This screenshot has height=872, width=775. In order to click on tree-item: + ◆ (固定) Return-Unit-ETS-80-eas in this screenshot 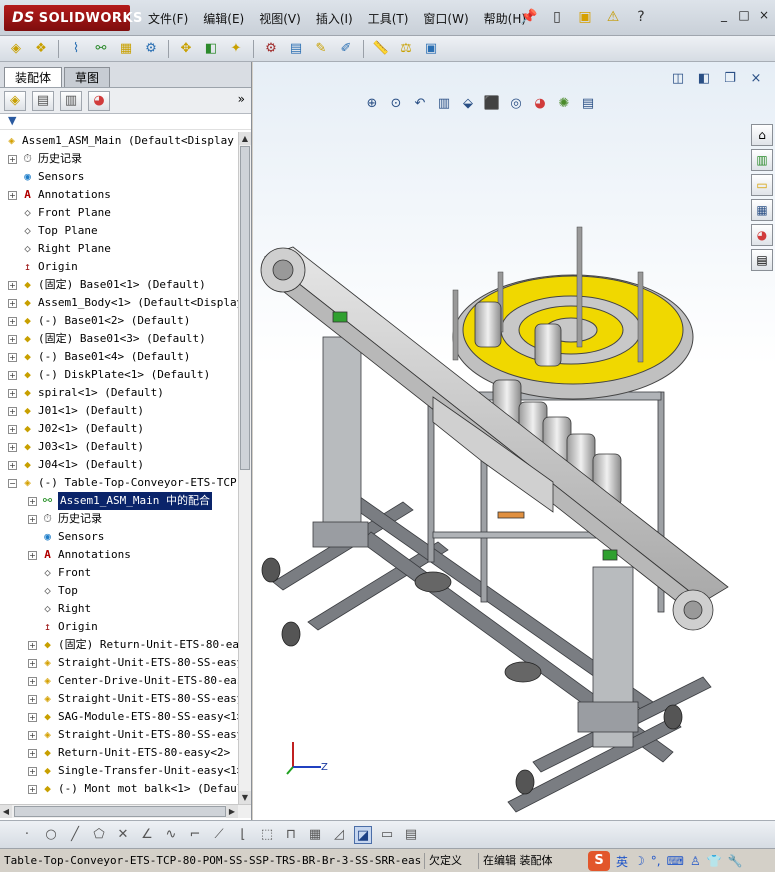, I will do `click(119, 645)`.